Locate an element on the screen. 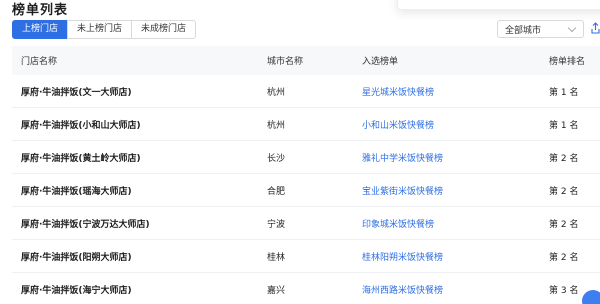 This screenshot has width=600, height=304. table-row: 厚府·牛油拌饭(宁波万达大师店) 宁波 印象城米饭快餐榜 第 2 名 is located at coordinates (306, 223).